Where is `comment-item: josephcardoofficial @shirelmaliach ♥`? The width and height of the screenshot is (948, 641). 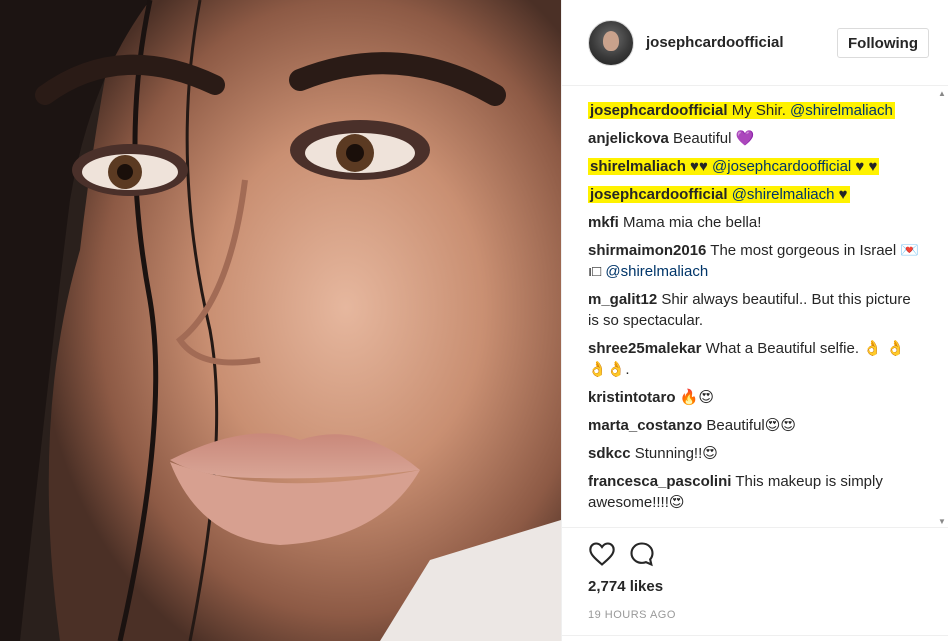
comment-item: josephcardoofficial @shirelmaliach ♥ is located at coordinates (755, 194).